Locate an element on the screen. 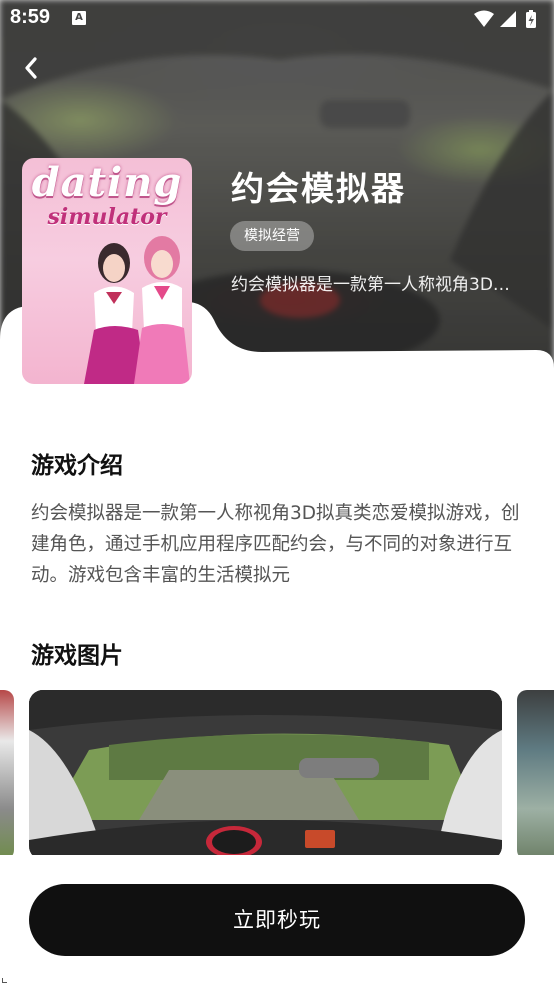 The height and width of the screenshot is (985, 554). cover-characters is located at coordinates (137, 310).